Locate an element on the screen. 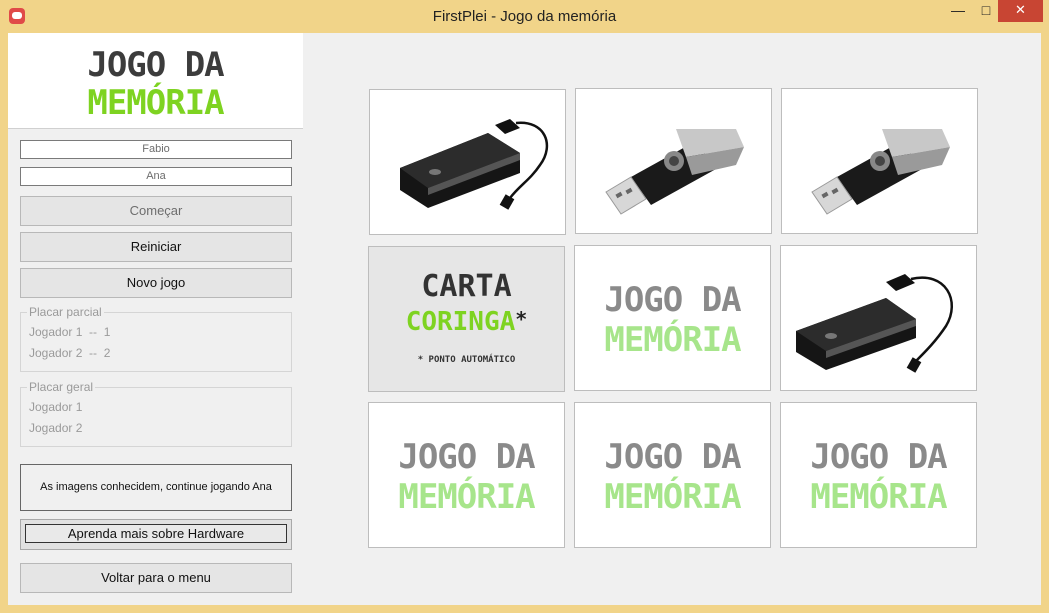  logo-line-1: JOGO DA is located at coordinates (155, 65).